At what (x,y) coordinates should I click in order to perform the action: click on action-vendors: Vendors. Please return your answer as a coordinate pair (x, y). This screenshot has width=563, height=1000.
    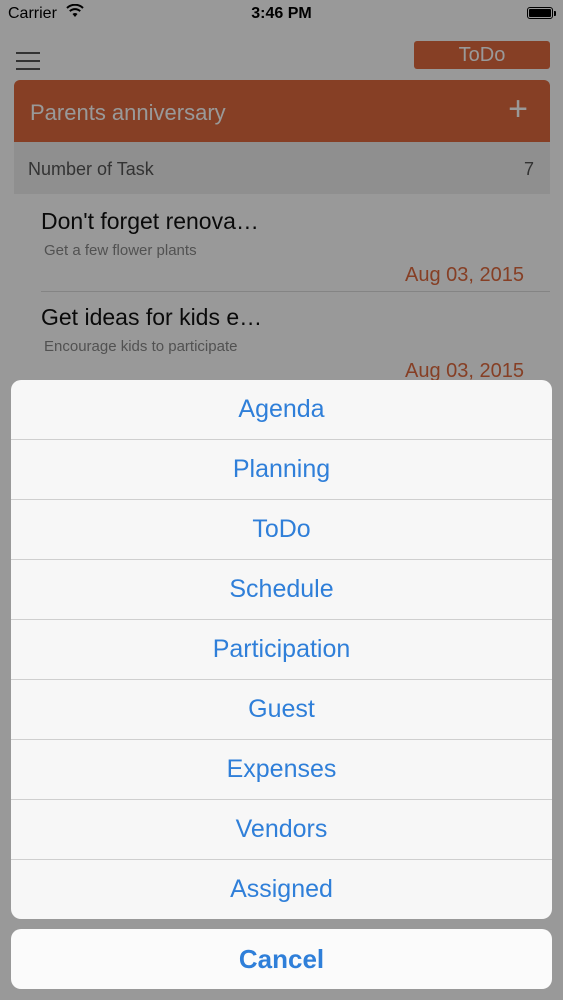
    Looking at the image, I should click on (281, 830).